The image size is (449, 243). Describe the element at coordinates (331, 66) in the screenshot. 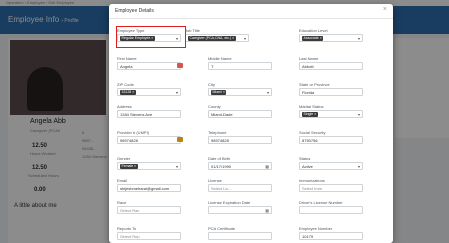

I see `last-name-input: Abbott` at that location.